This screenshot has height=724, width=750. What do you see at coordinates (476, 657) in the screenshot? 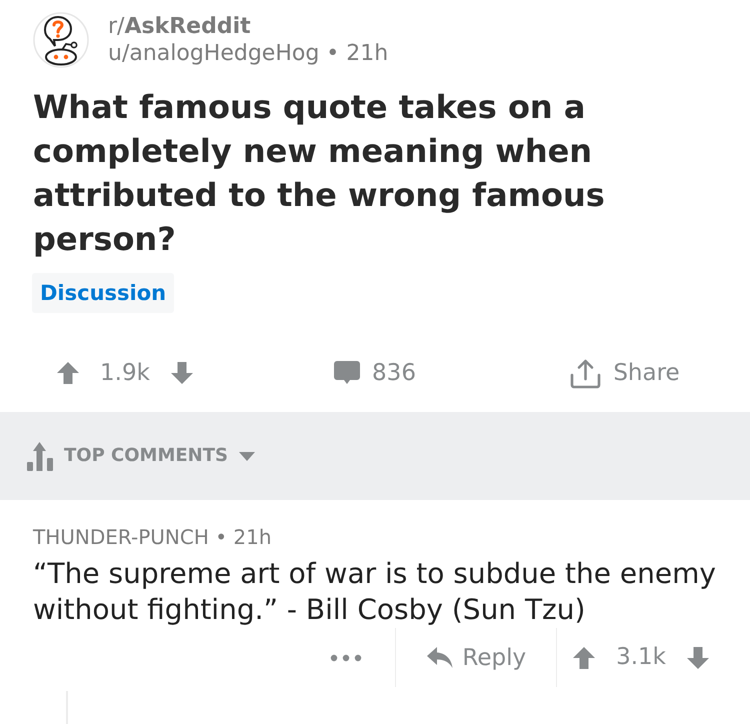
I see `reply-button: Reply` at bounding box center [476, 657].